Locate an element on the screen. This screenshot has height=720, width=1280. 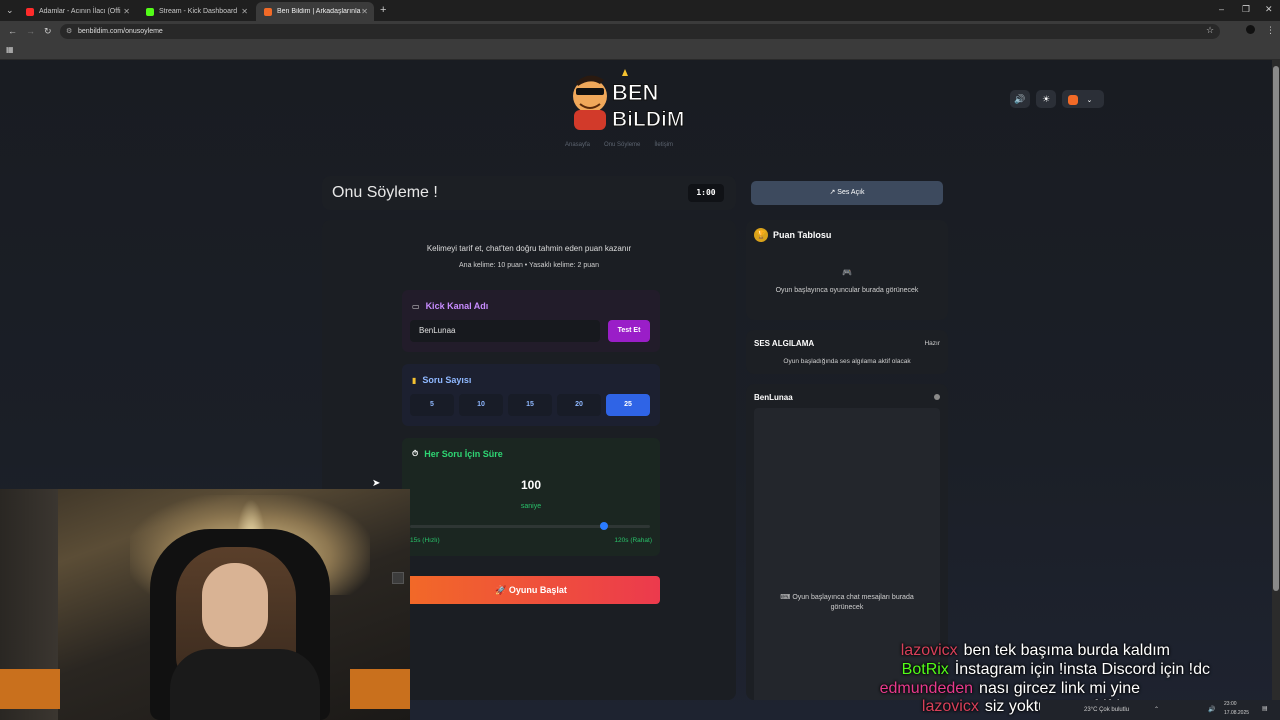
question-option-10: 10 is located at coordinates (481, 405).